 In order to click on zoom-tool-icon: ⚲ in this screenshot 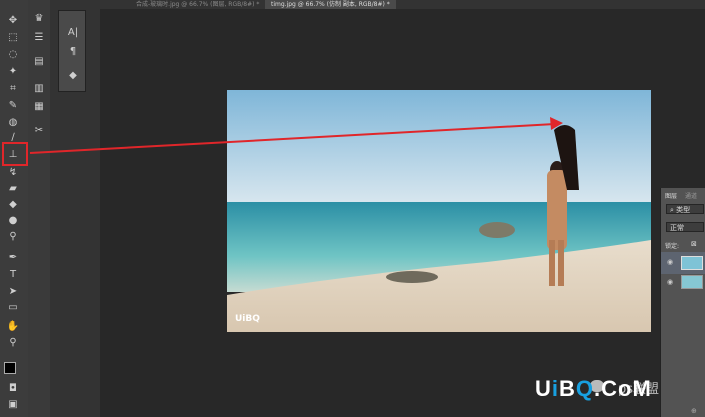, I will do `click(13, 343)`.